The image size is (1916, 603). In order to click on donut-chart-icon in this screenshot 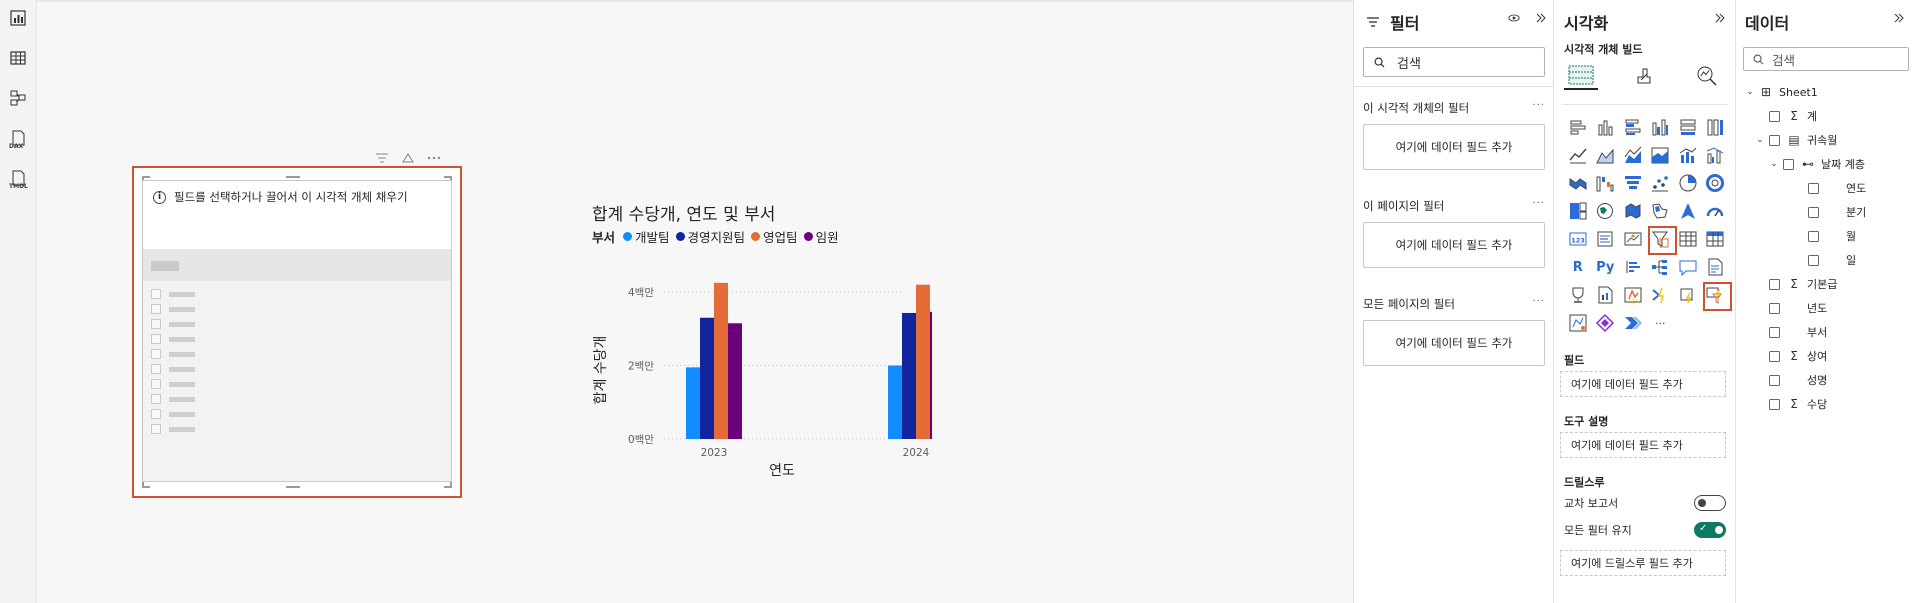, I will do `click(1716, 183)`.